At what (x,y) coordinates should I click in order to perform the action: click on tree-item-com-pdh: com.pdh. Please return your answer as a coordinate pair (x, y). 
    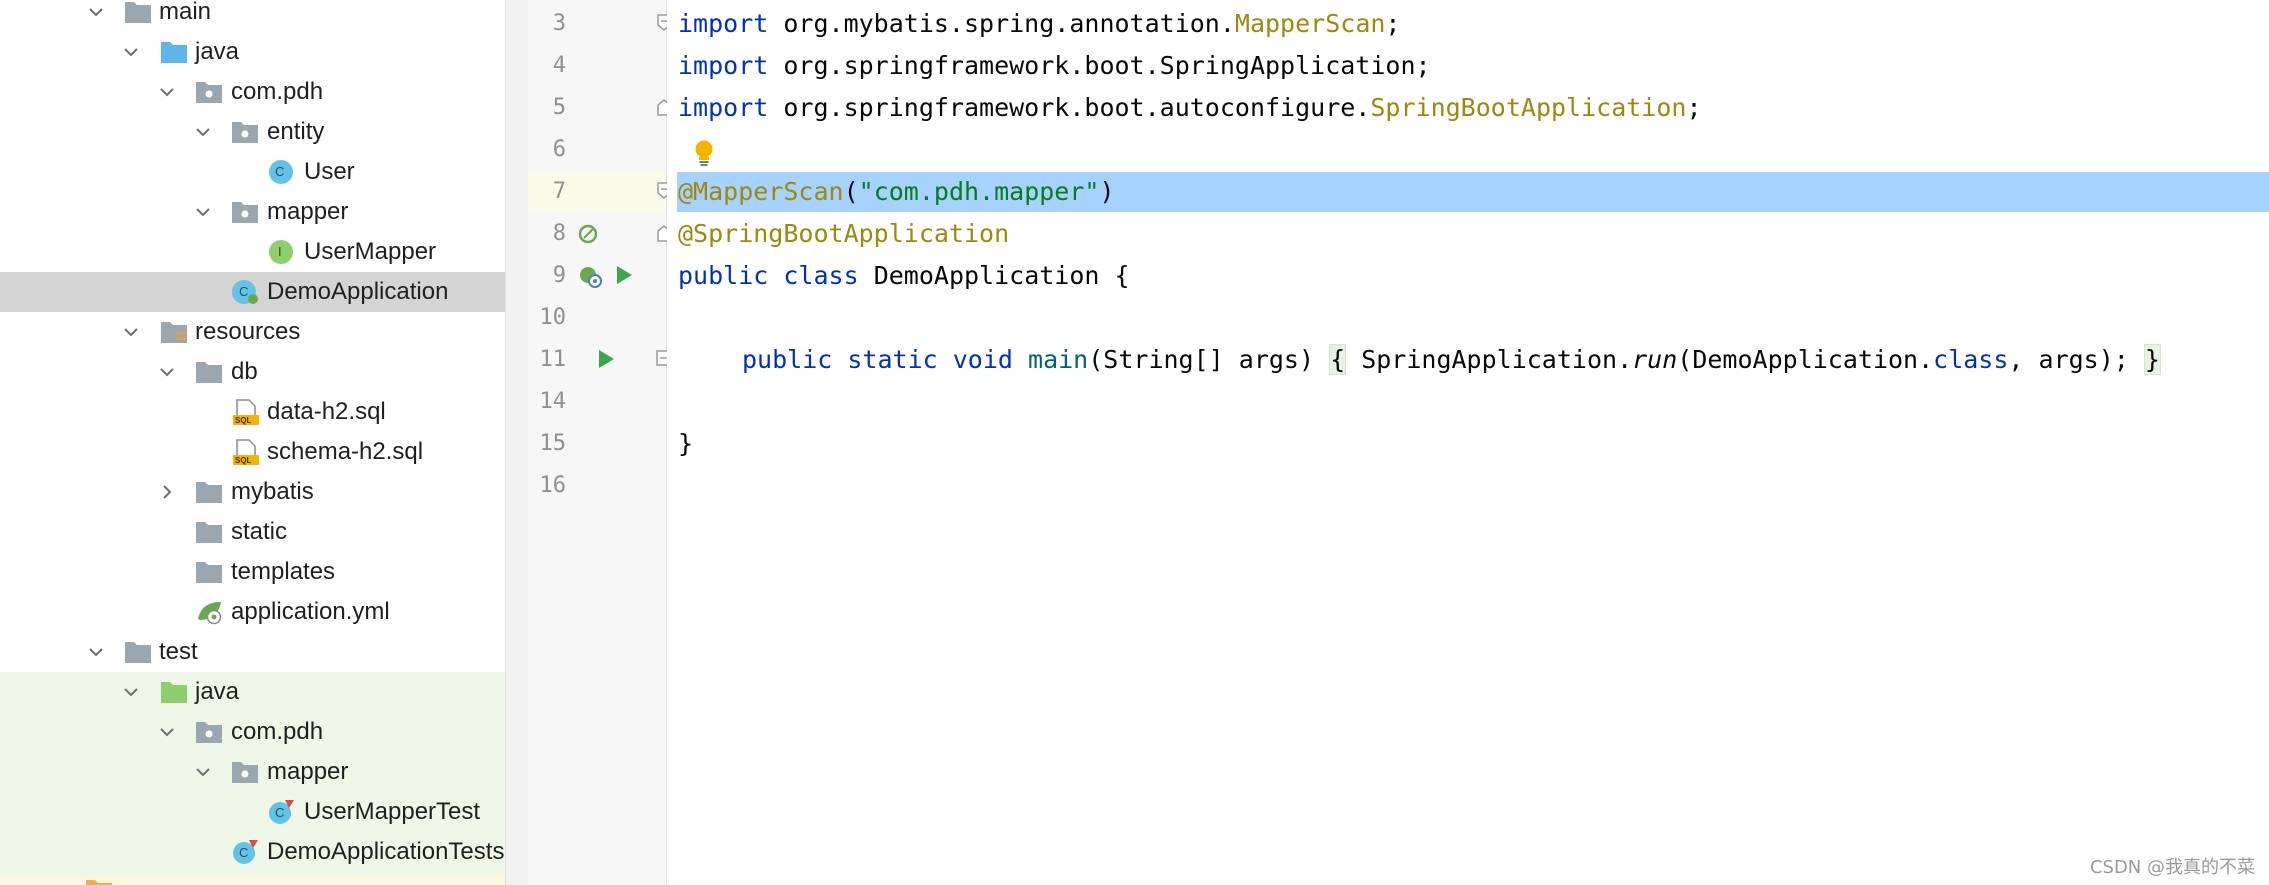
    Looking at the image, I should click on (252, 92).